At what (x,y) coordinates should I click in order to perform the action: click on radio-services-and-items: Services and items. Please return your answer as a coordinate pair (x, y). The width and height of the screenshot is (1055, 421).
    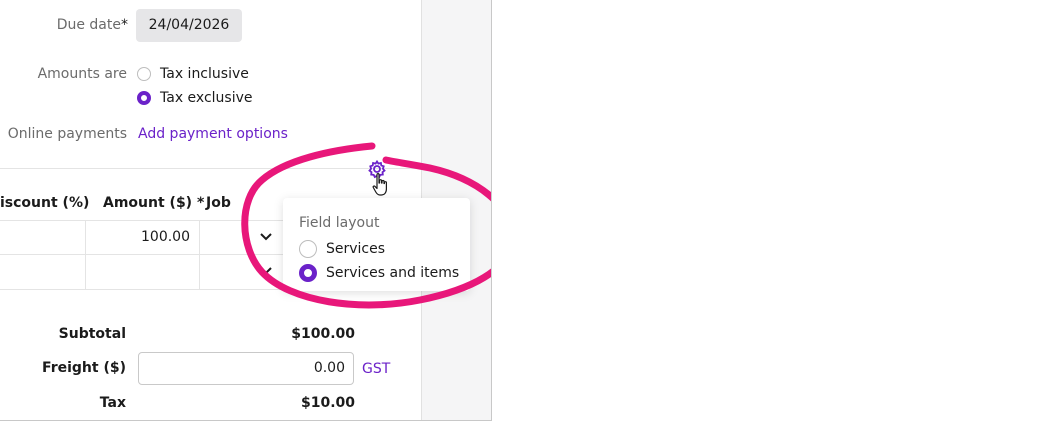
    Looking at the image, I should click on (379, 273).